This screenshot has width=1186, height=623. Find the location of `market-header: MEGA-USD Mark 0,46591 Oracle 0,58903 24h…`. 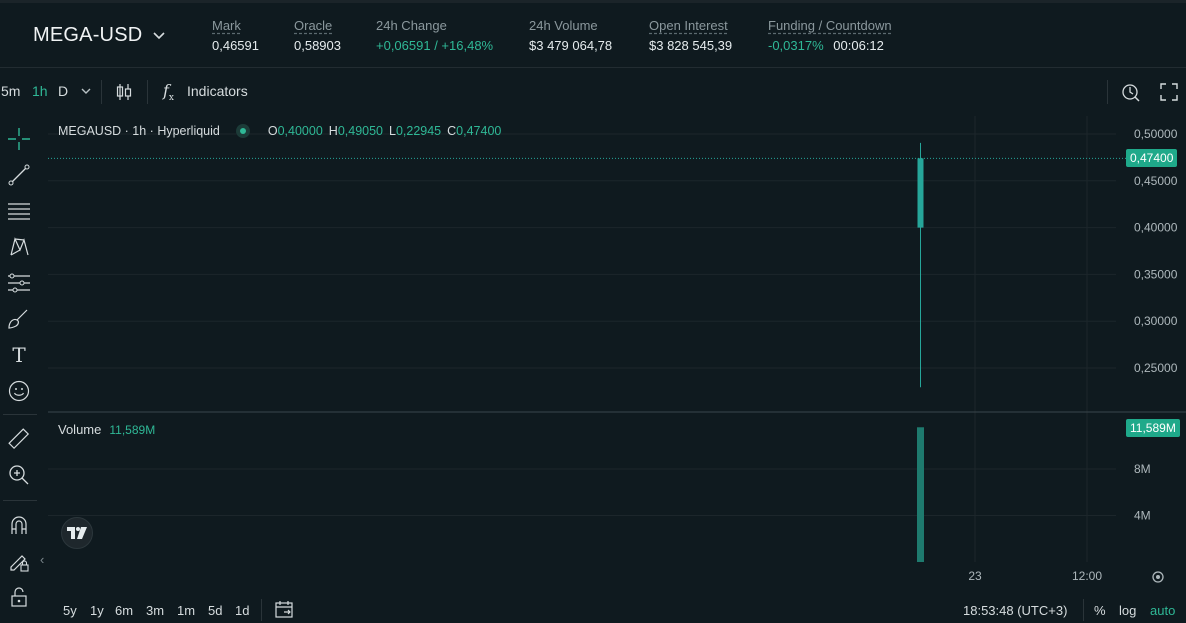

market-header: MEGA-USD Mark 0,46591 Oracle 0,58903 24h… is located at coordinates (593, 34).